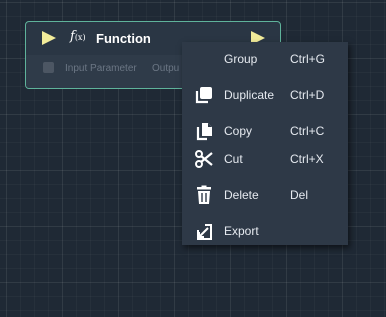 This screenshot has height=317, width=386. Describe the element at coordinates (249, 95) in the screenshot. I see `menu-item-label: Duplicate` at that location.